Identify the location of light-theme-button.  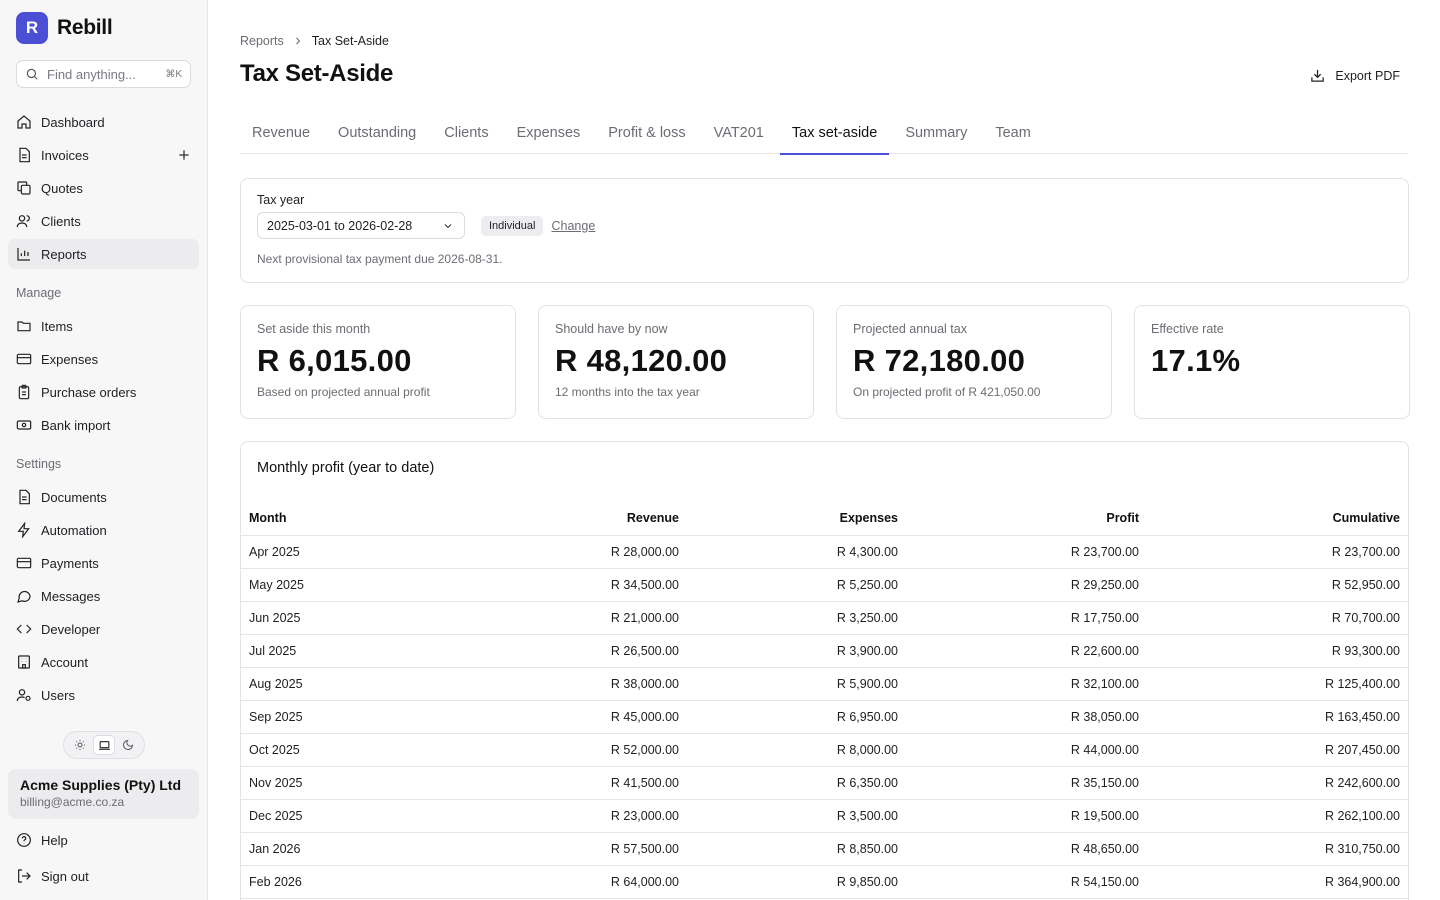
(80, 745).